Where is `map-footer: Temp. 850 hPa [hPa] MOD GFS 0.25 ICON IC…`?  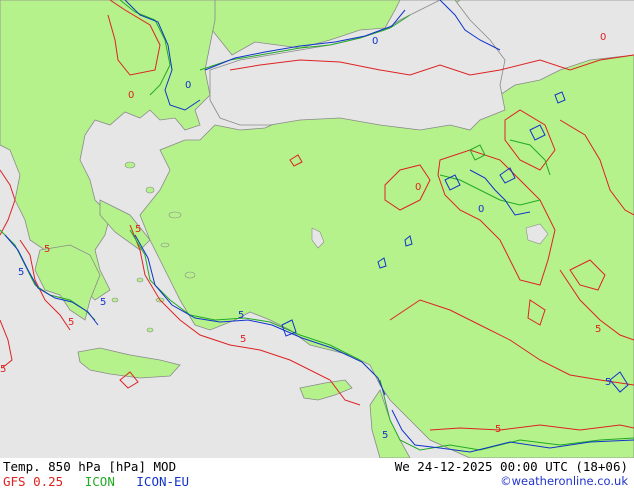 map-footer: Temp. 850 hPa [hPa] MOD GFS 0.25 ICON IC… is located at coordinates (317, 474).